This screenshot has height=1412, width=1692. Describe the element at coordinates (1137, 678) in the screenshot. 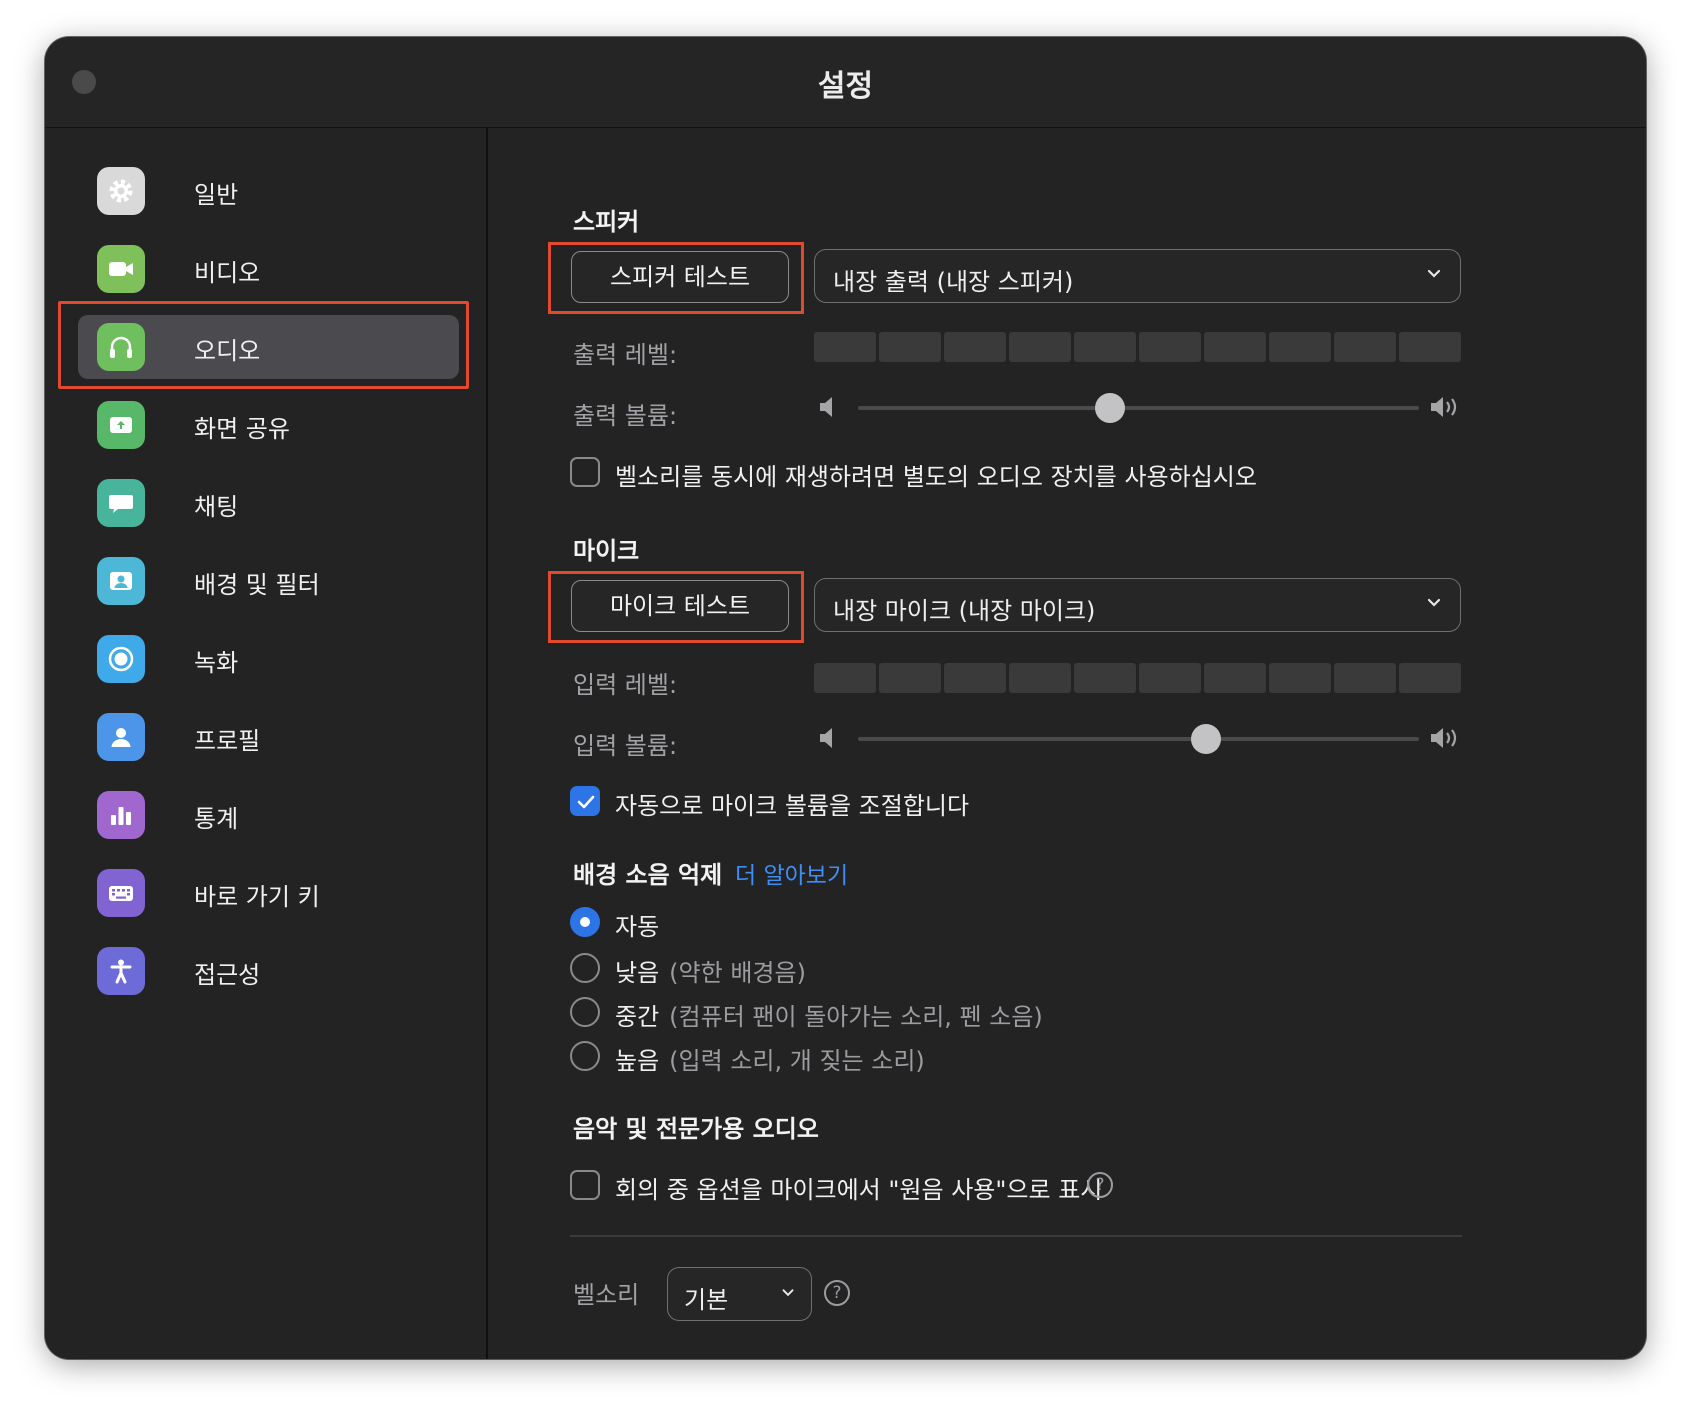

I see `input-level-meter` at that location.